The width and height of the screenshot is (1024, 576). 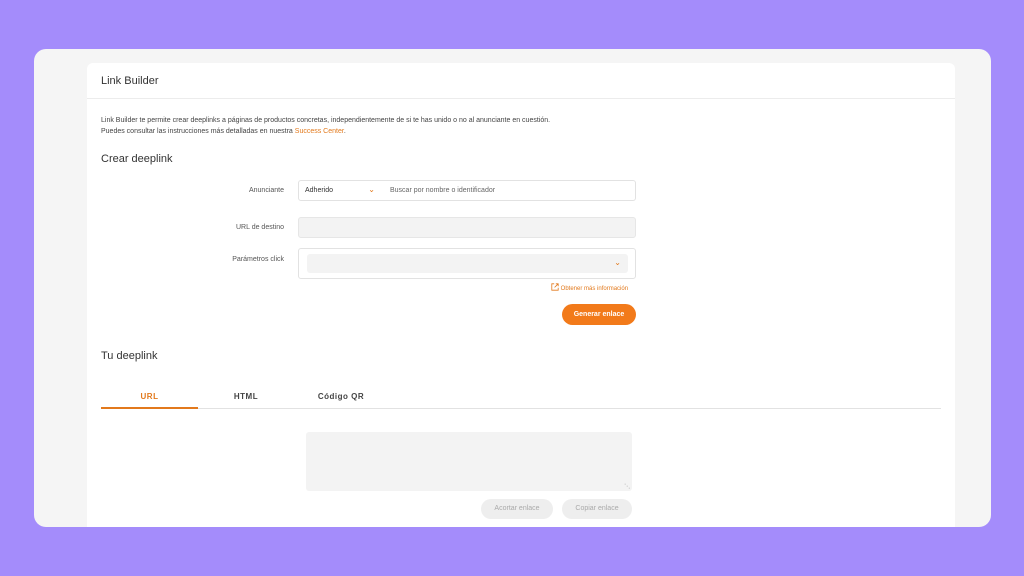 What do you see at coordinates (469, 461) in the screenshot?
I see `deeplink-output-textarea: ⋱` at bounding box center [469, 461].